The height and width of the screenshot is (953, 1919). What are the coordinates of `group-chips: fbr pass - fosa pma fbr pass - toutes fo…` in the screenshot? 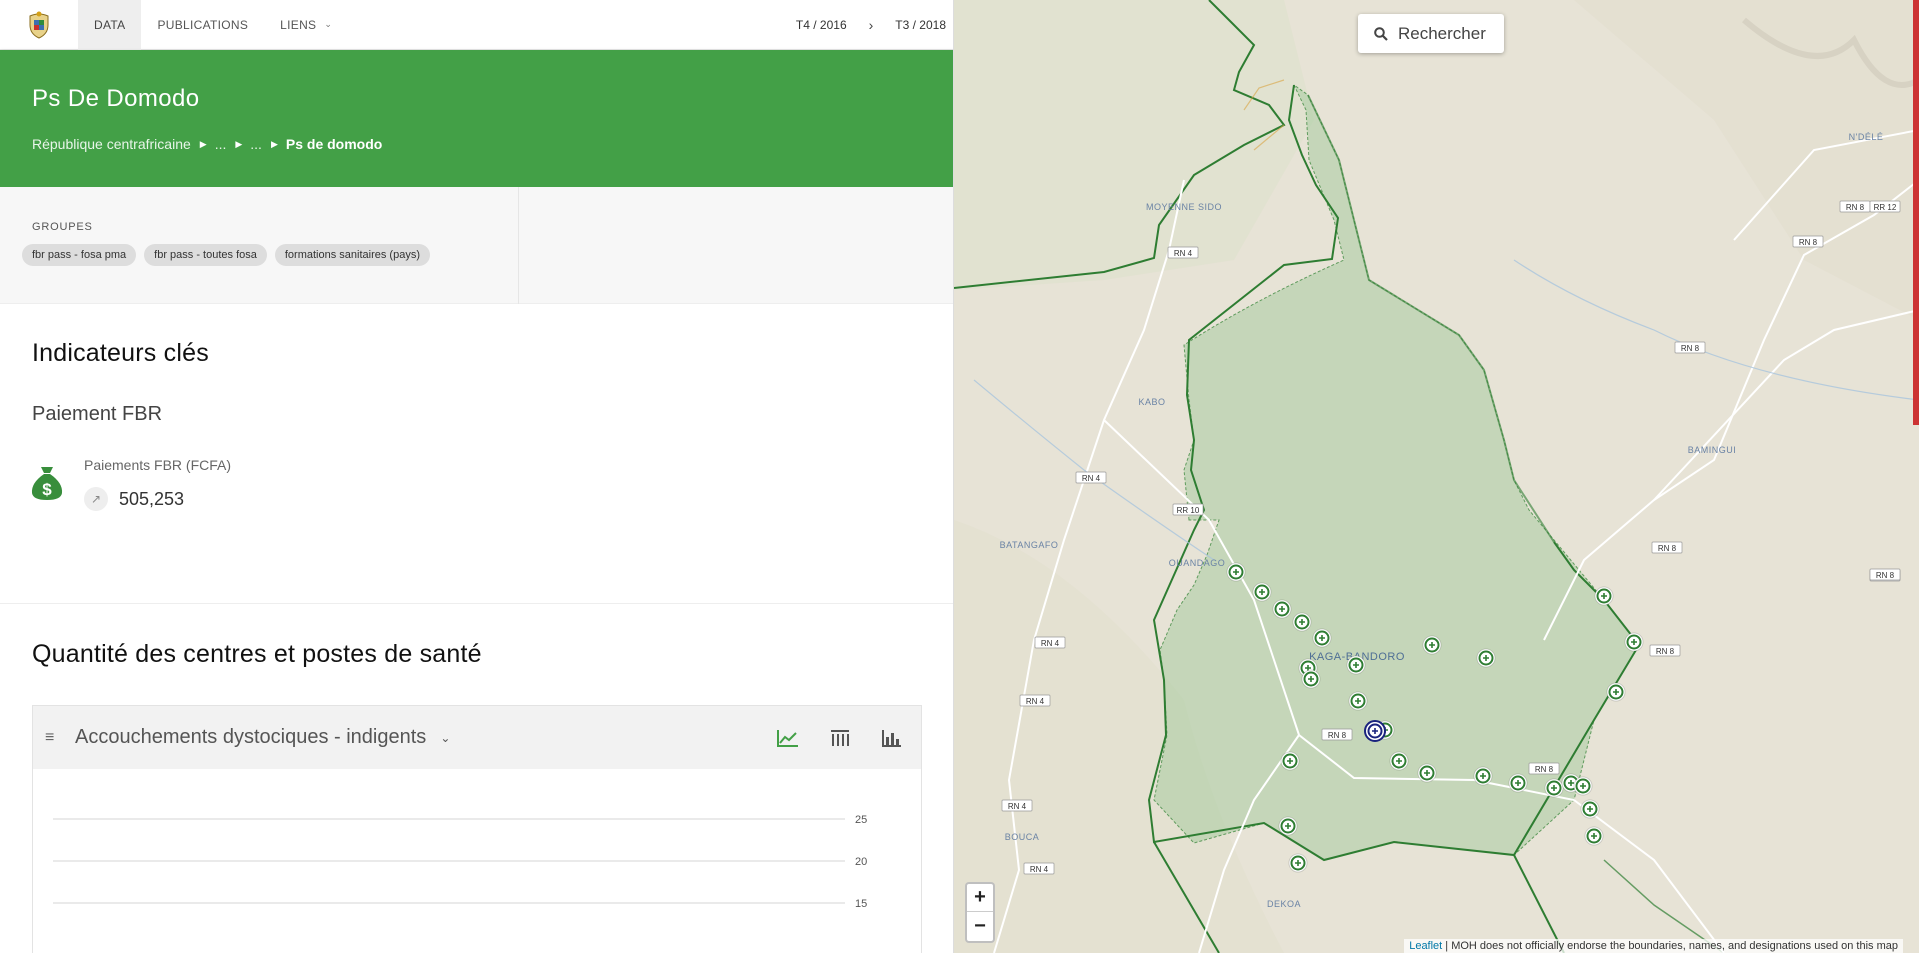 It's located at (226, 255).